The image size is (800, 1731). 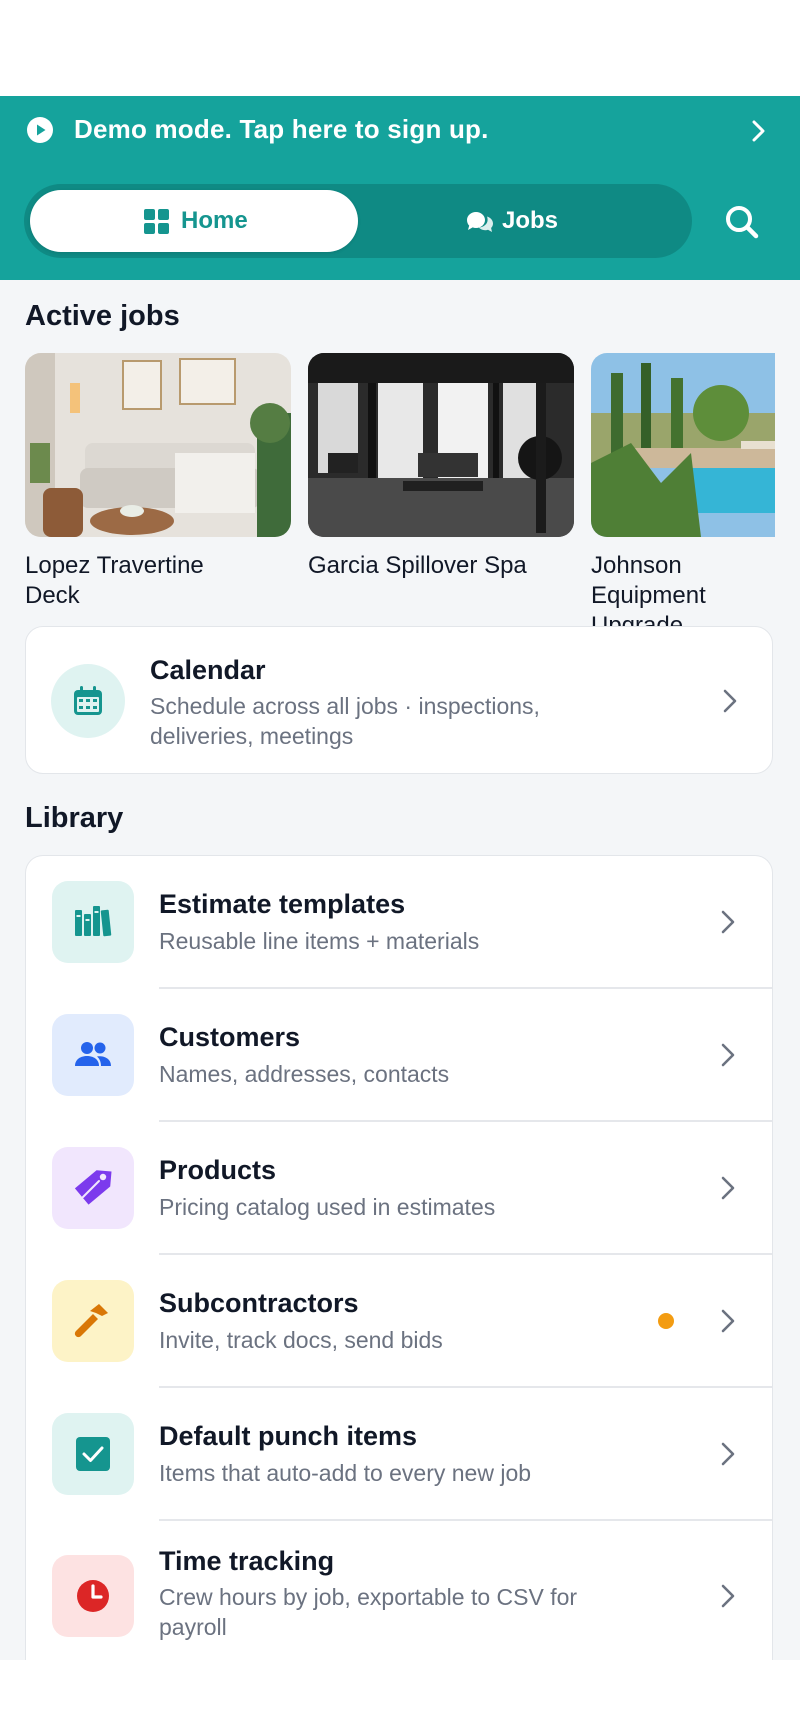 I want to click on search-icon, so click(x=742, y=222).